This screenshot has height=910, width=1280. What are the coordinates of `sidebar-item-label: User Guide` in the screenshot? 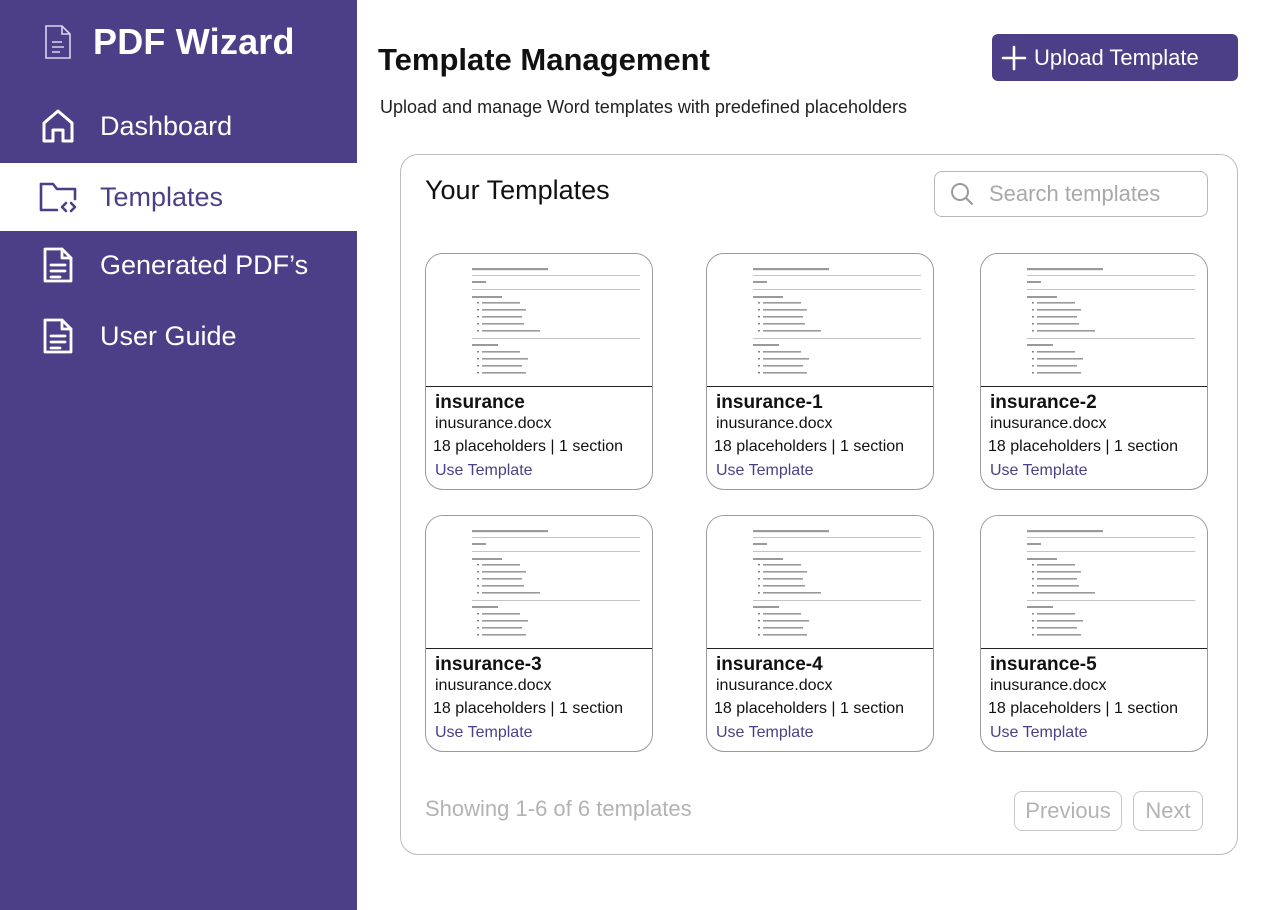 It's located at (168, 335).